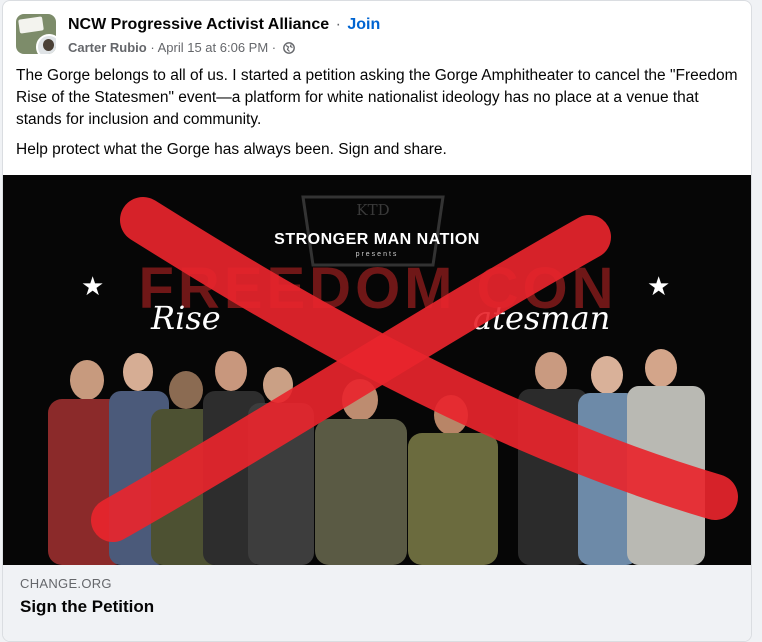 This screenshot has height=642, width=762. What do you see at coordinates (198, 24) in the screenshot?
I see `group-name-link: NCW Progressive Activist Alliance` at bounding box center [198, 24].